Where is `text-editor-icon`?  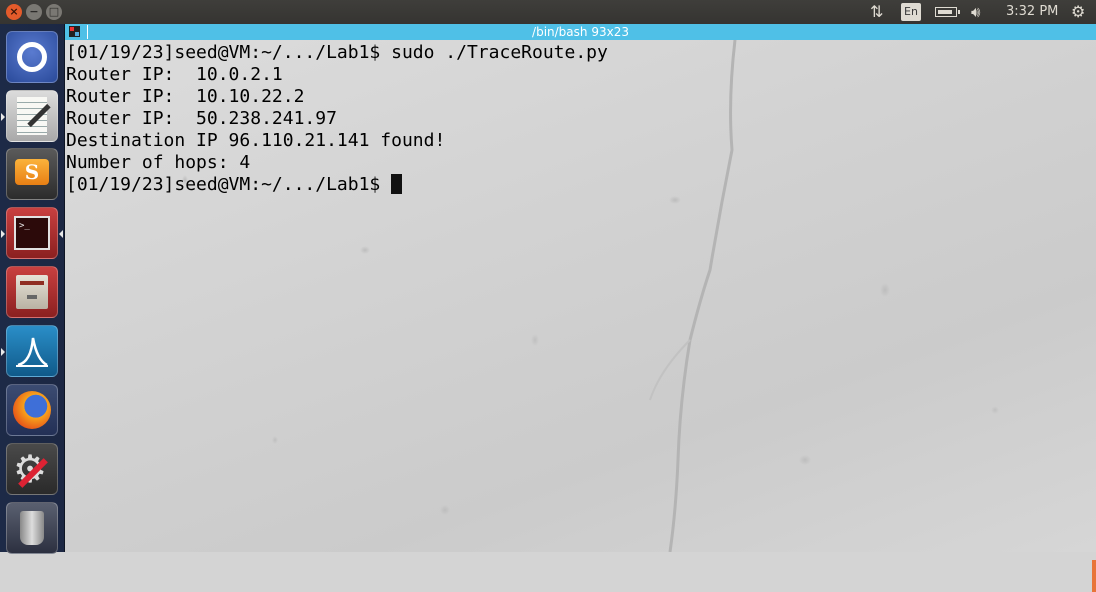
text-editor-icon is located at coordinates (32, 116).